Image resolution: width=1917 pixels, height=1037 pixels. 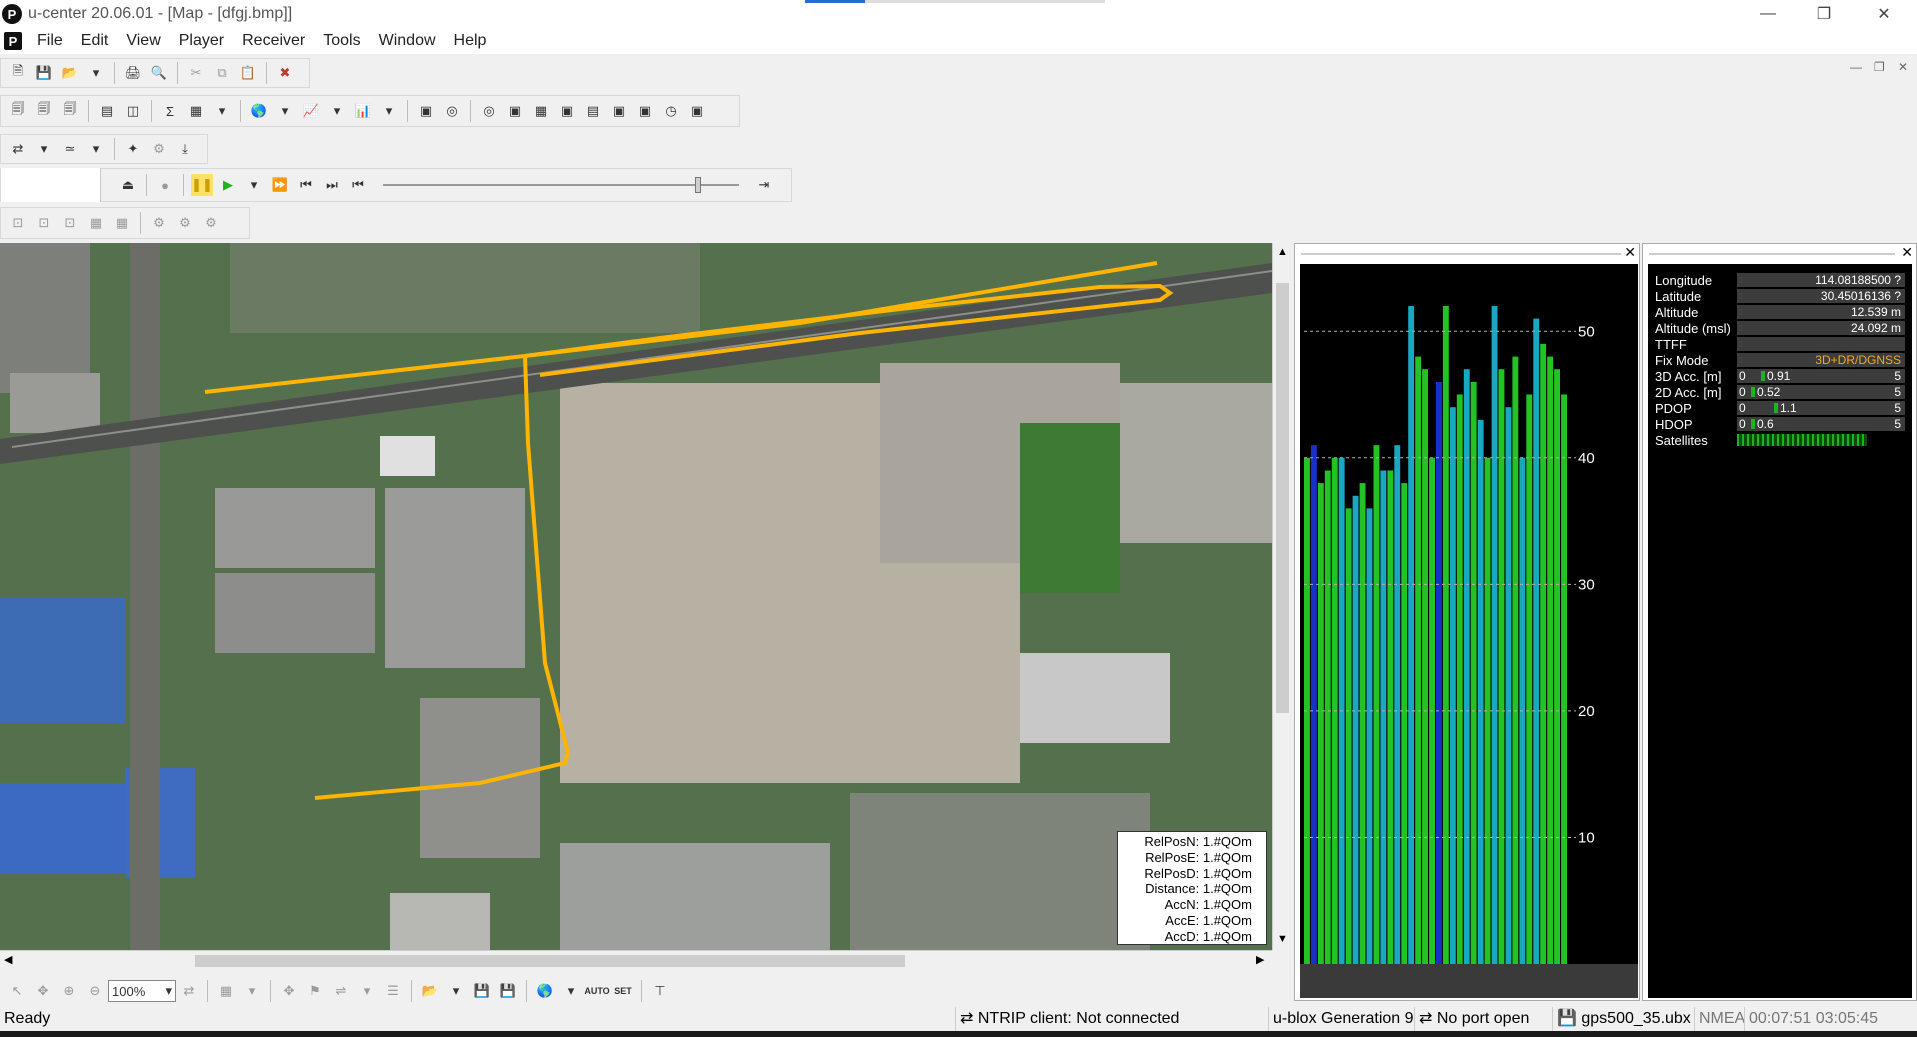 I want to click on auto-center-icon: AUTO, so click(x=596, y=991).